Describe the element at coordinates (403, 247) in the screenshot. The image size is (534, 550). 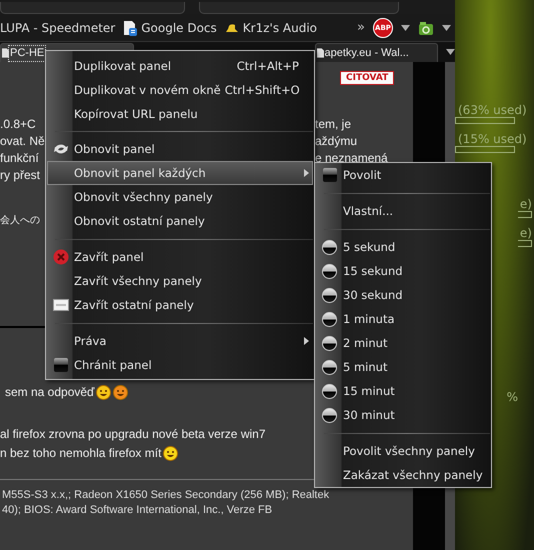
I see `menu-item: 5 sekund` at that location.